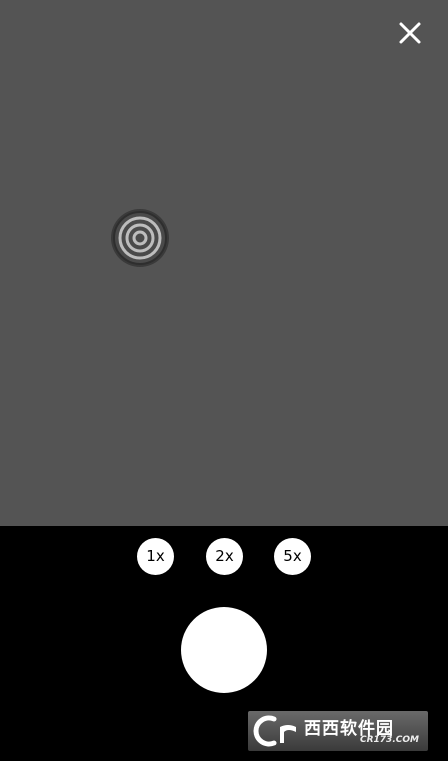  What do you see at coordinates (224, 650) in the screenshot?
I see `shutter-button` at bounding box center [224, 650].